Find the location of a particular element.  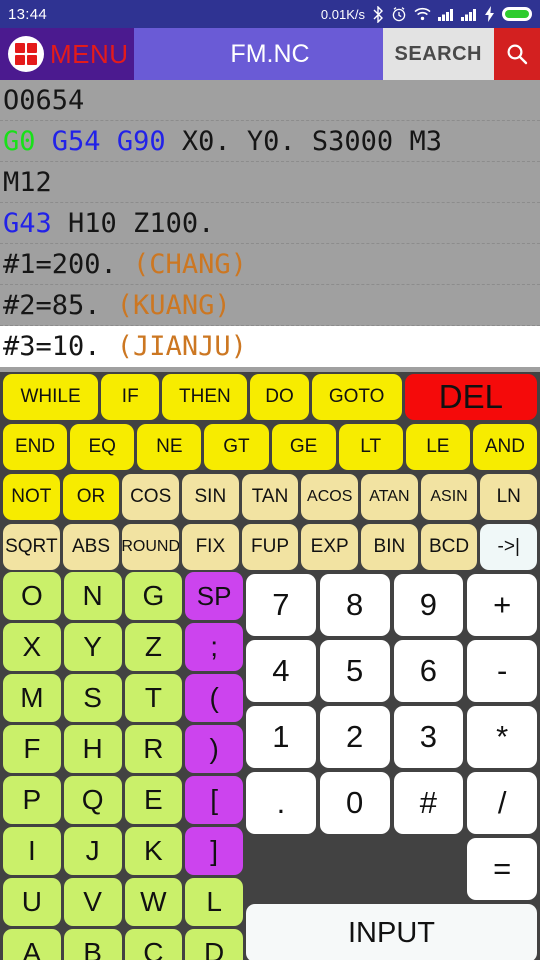

key-equals: = is located at coordinates (502, 869).